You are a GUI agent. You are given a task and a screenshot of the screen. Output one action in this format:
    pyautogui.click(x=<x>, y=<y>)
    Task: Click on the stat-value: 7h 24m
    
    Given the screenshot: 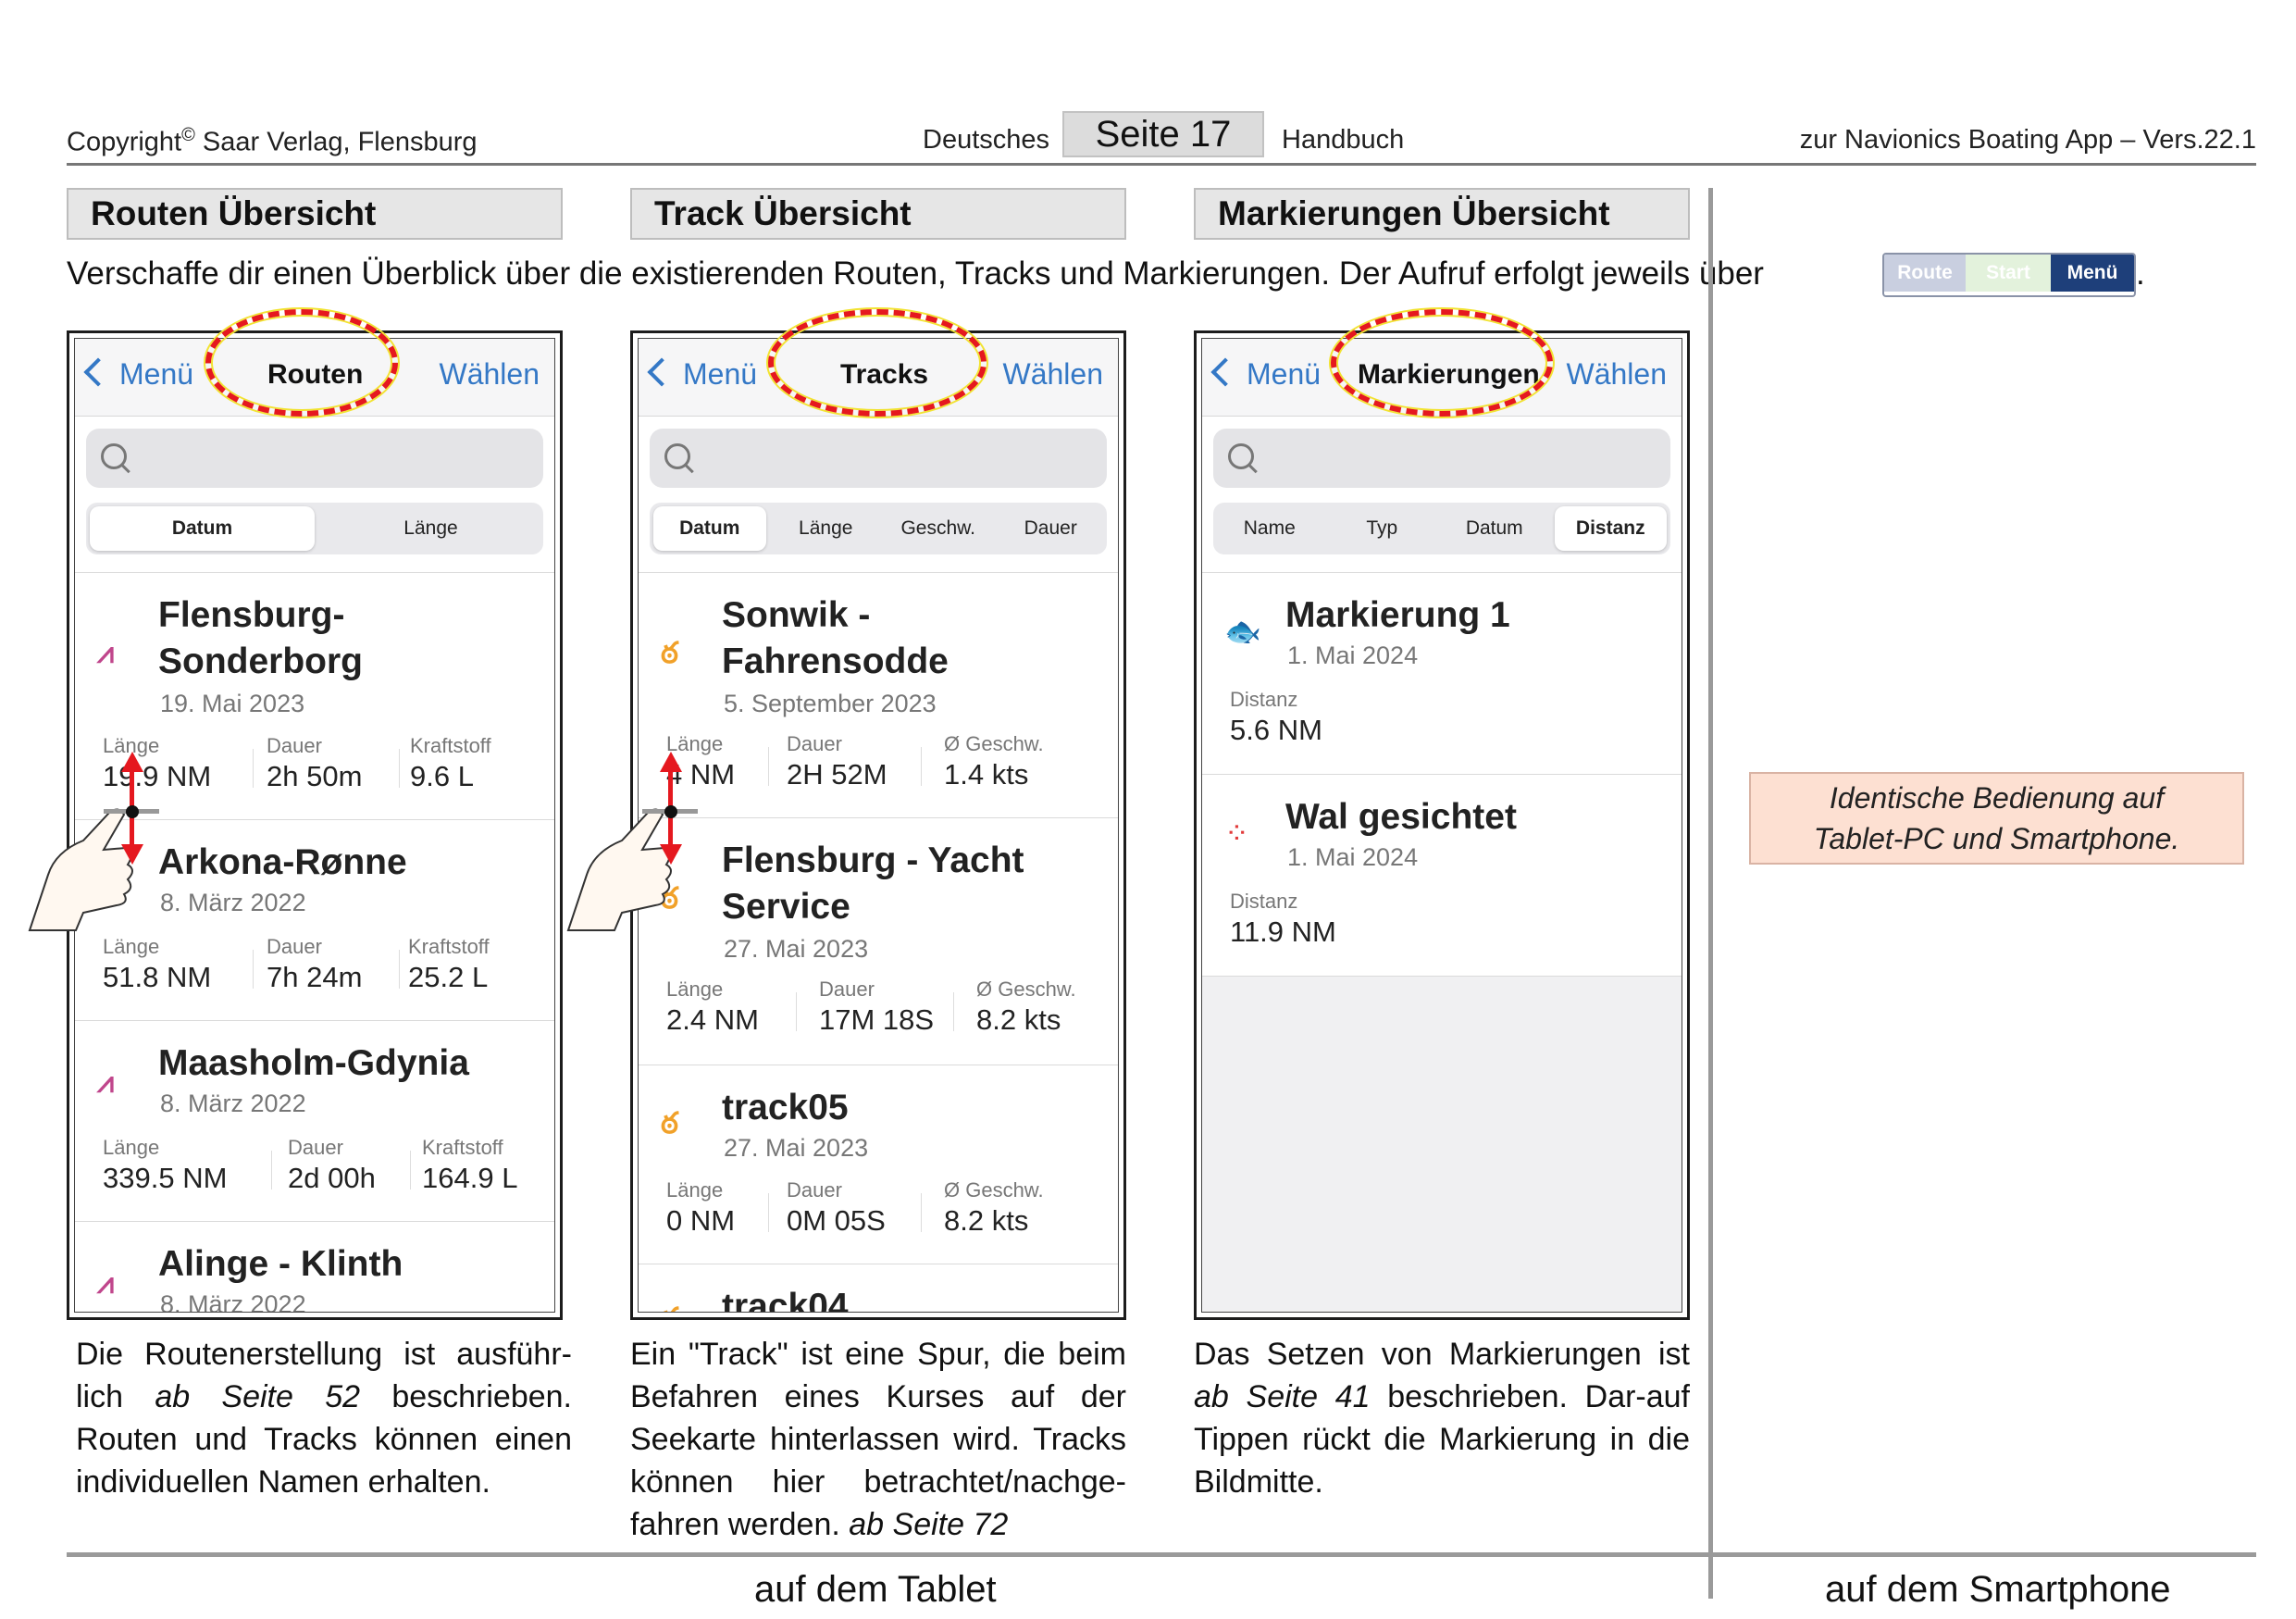 What is the action you would take?
    pyautogui.click(x=315, y=977)
    